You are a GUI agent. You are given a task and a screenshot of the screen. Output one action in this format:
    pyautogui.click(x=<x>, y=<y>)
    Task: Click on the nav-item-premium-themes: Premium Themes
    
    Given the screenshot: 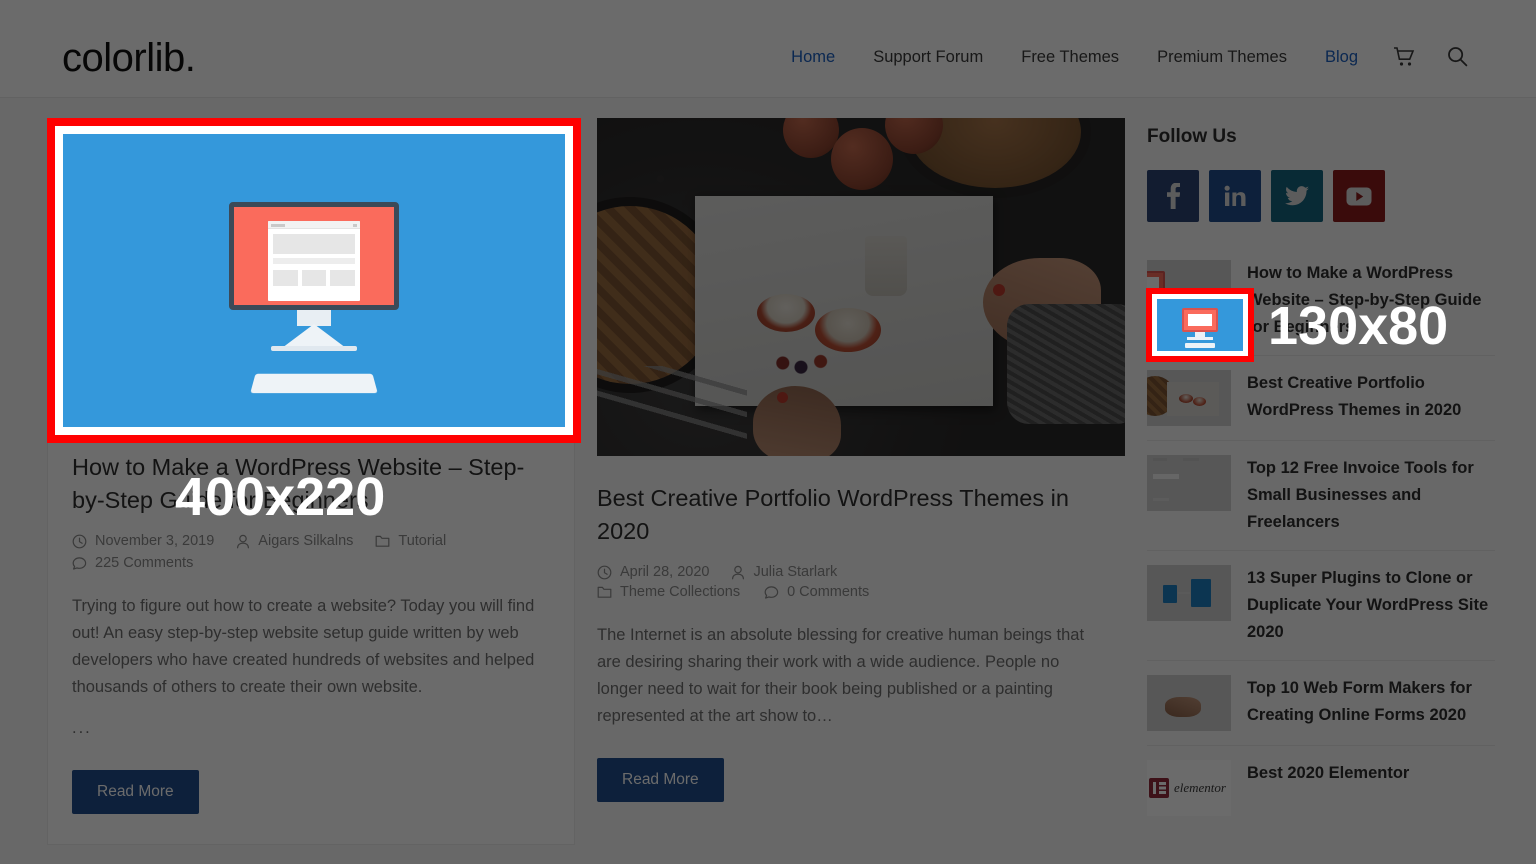 What is the action you would take?
    pyautogui.click(x=1222, y=57)
    